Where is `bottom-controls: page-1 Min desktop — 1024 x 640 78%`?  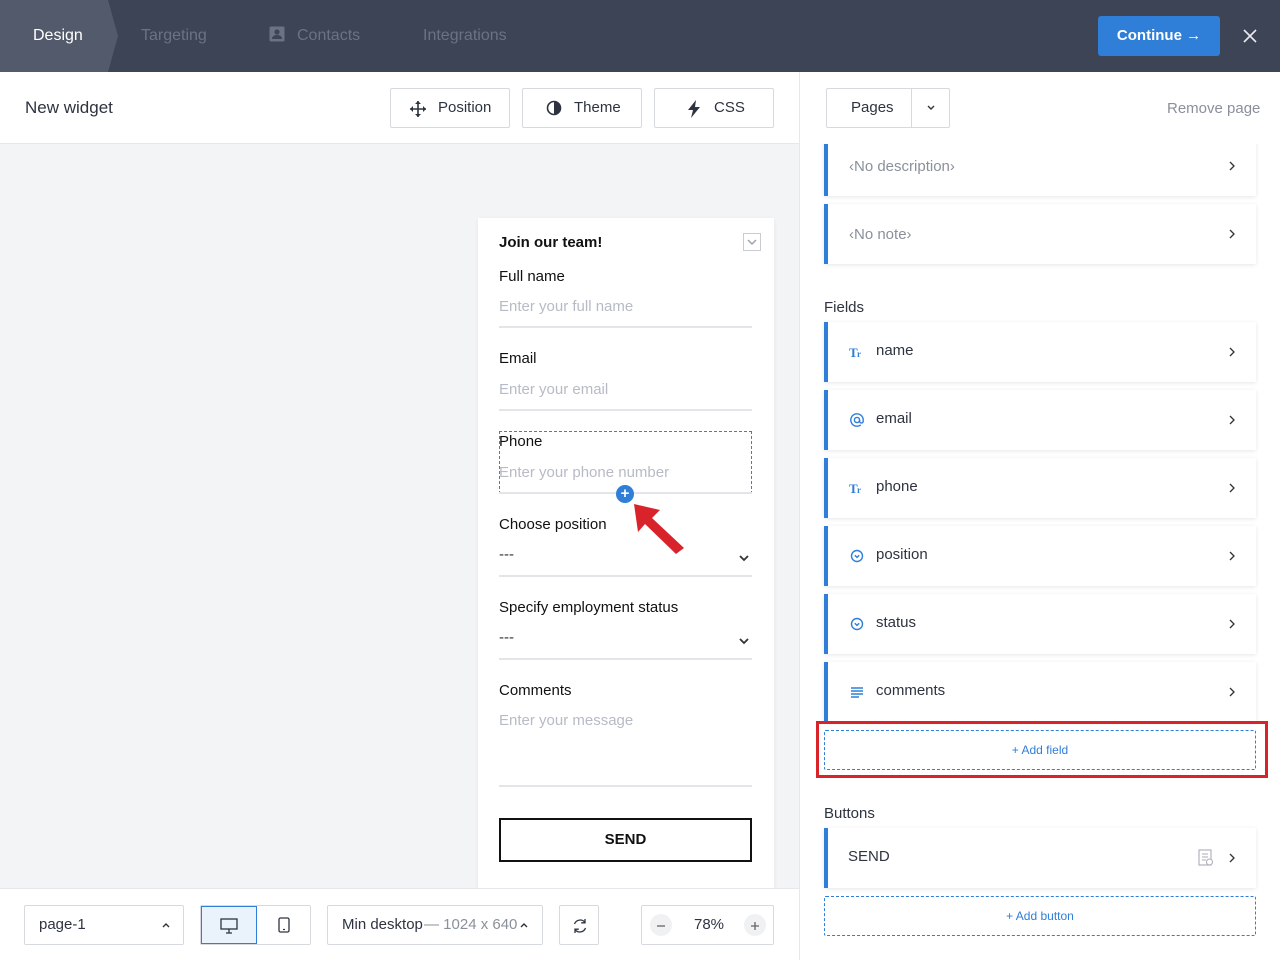
bottom-controls: page-1 Min desktop — 1024 x 640 78% is located at coordinates (400, 924).